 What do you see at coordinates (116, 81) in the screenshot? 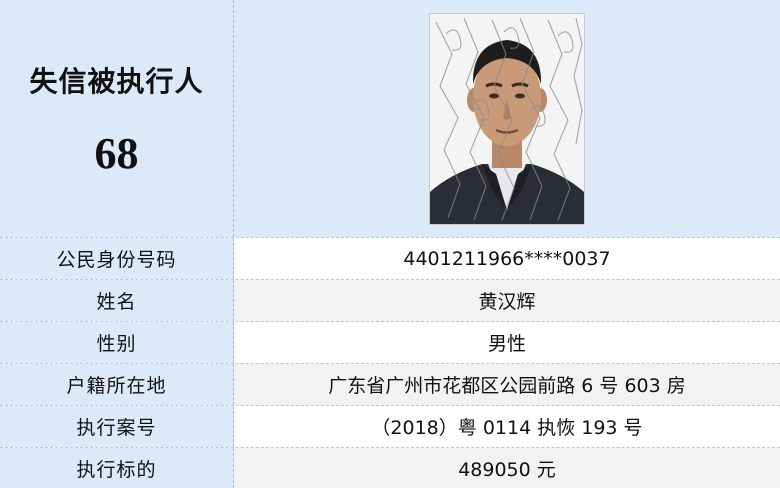
I see `card-title: 失信被执行人` at bounding box center [116, 81].